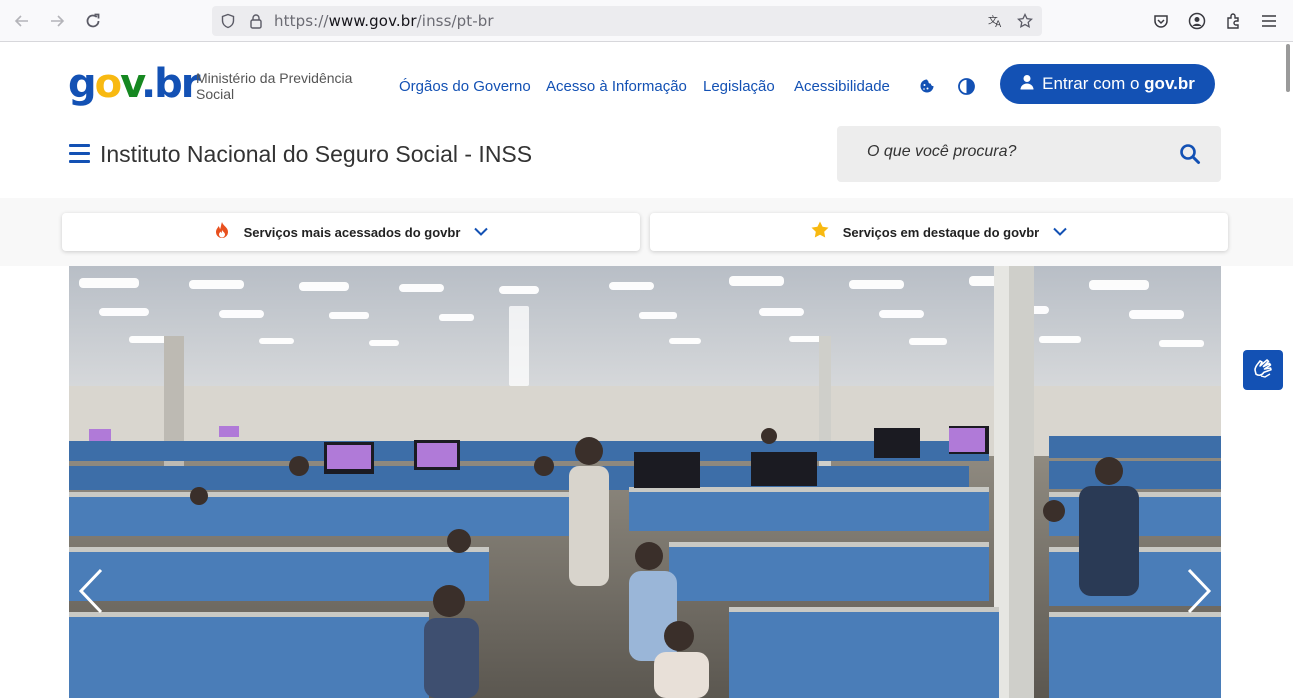 The height and width of the screenshot is (698, 1293). Describe the element at coordinates (22, 21) in the screenshot. I see `back-arrow-icon` at that location.